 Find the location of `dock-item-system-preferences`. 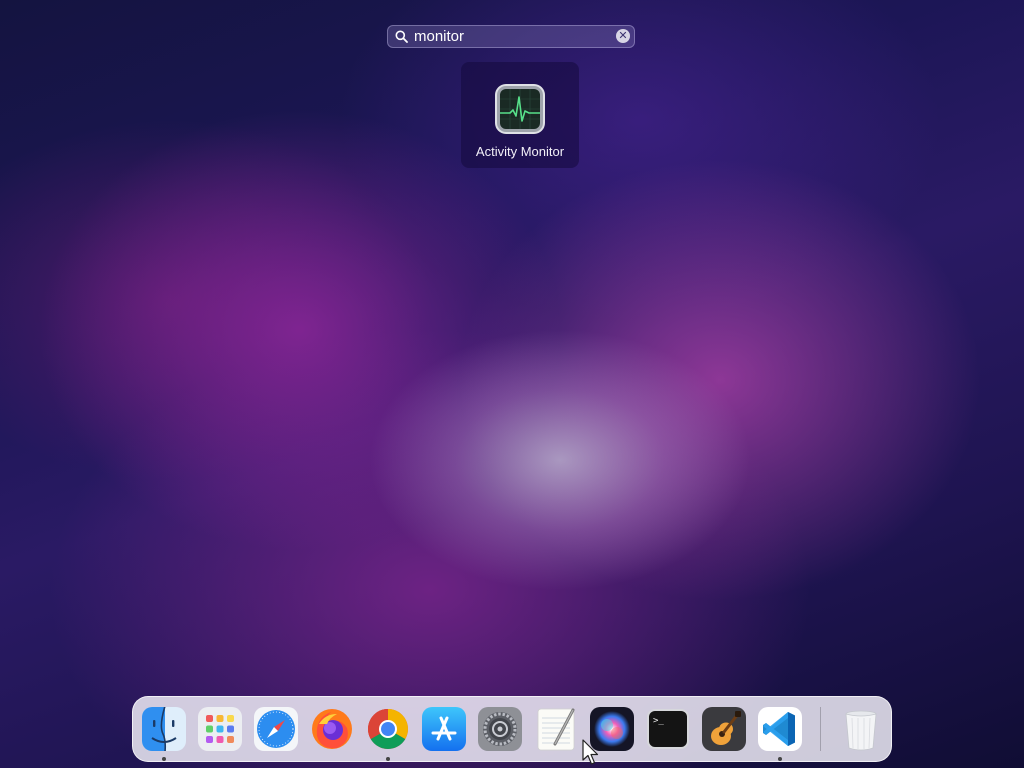

dock-item-system-preferences is located at coordinates (500, 729).